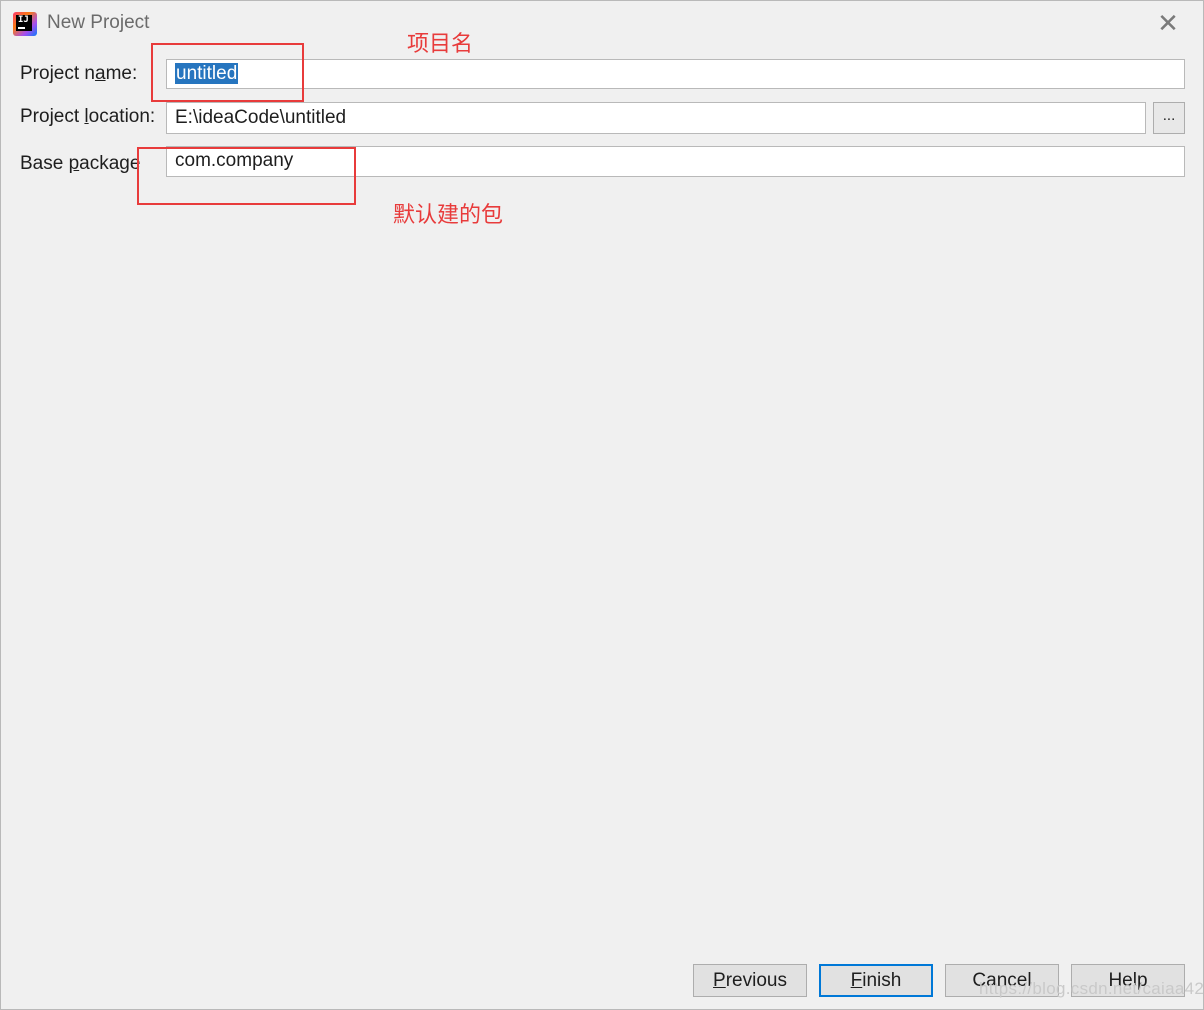 The height and width of the screenshot is (1010, 1204). I want to click on project-name-label: Project name:, so click(79, 73).